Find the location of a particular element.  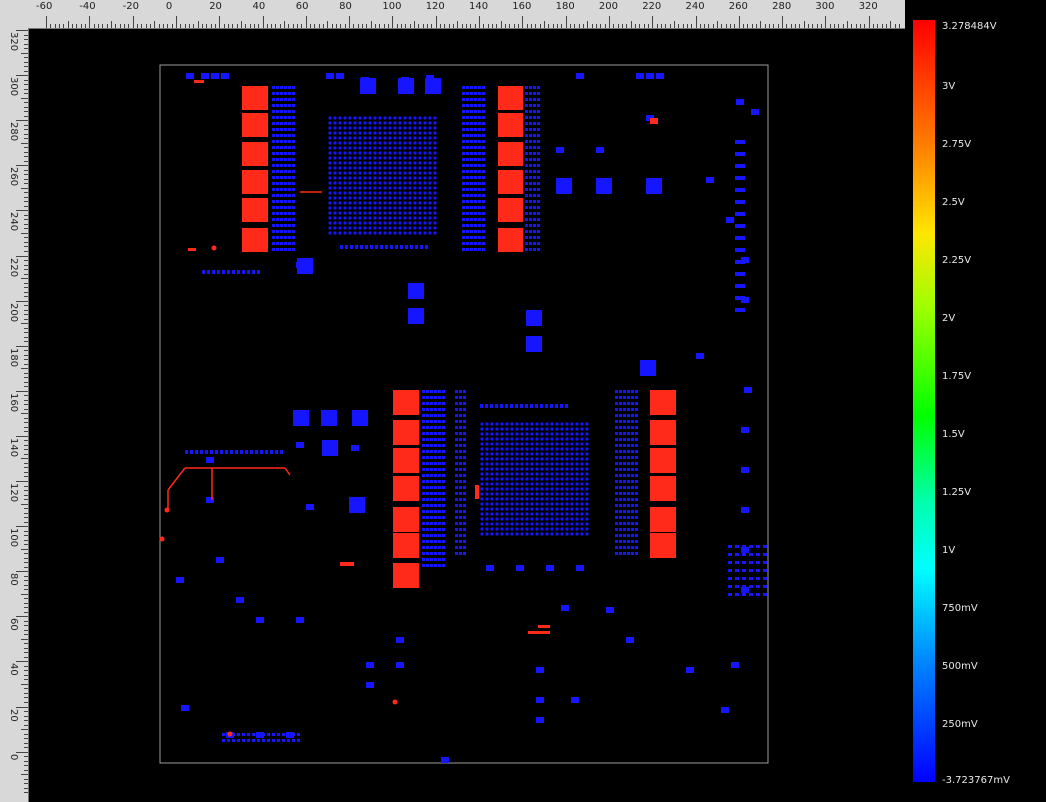

legend-tick-label: 2.25V is located at coordinates (957, 260).